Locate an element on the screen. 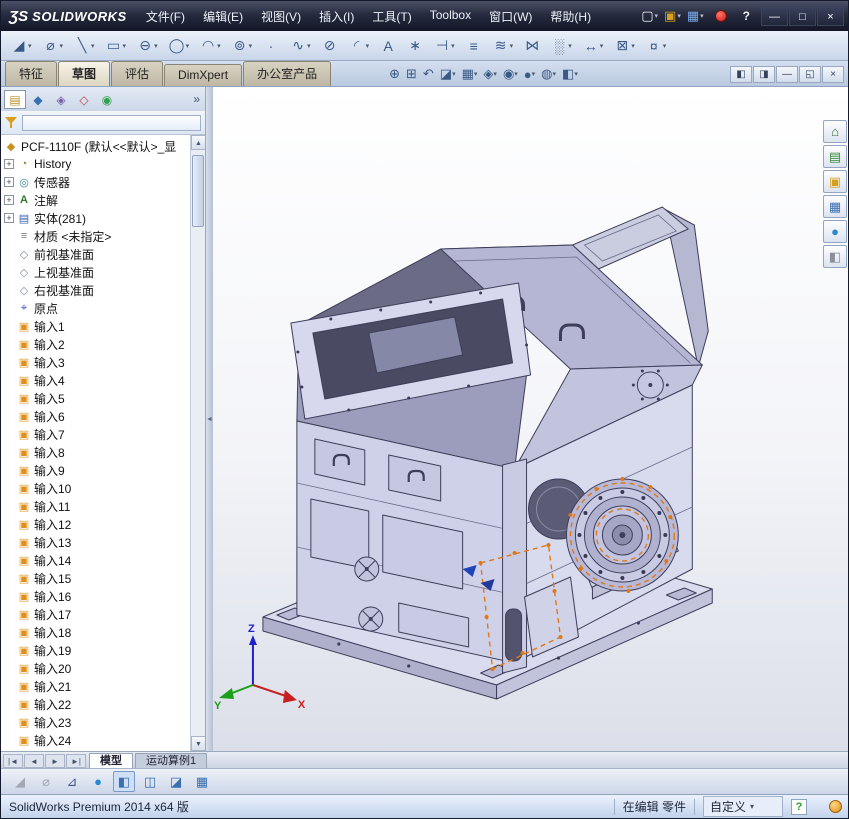 This screenshot has width=849, height=819. document-tab: 模型 is located at coordinates (111, 760).